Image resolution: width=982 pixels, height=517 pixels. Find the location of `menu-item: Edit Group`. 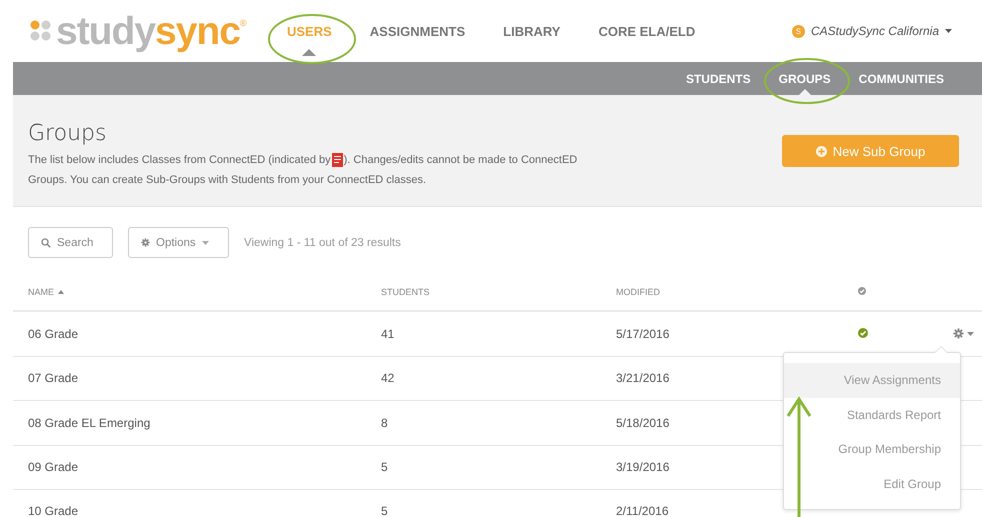

menu-item: Edit Group is located at coordinates (872, 483).